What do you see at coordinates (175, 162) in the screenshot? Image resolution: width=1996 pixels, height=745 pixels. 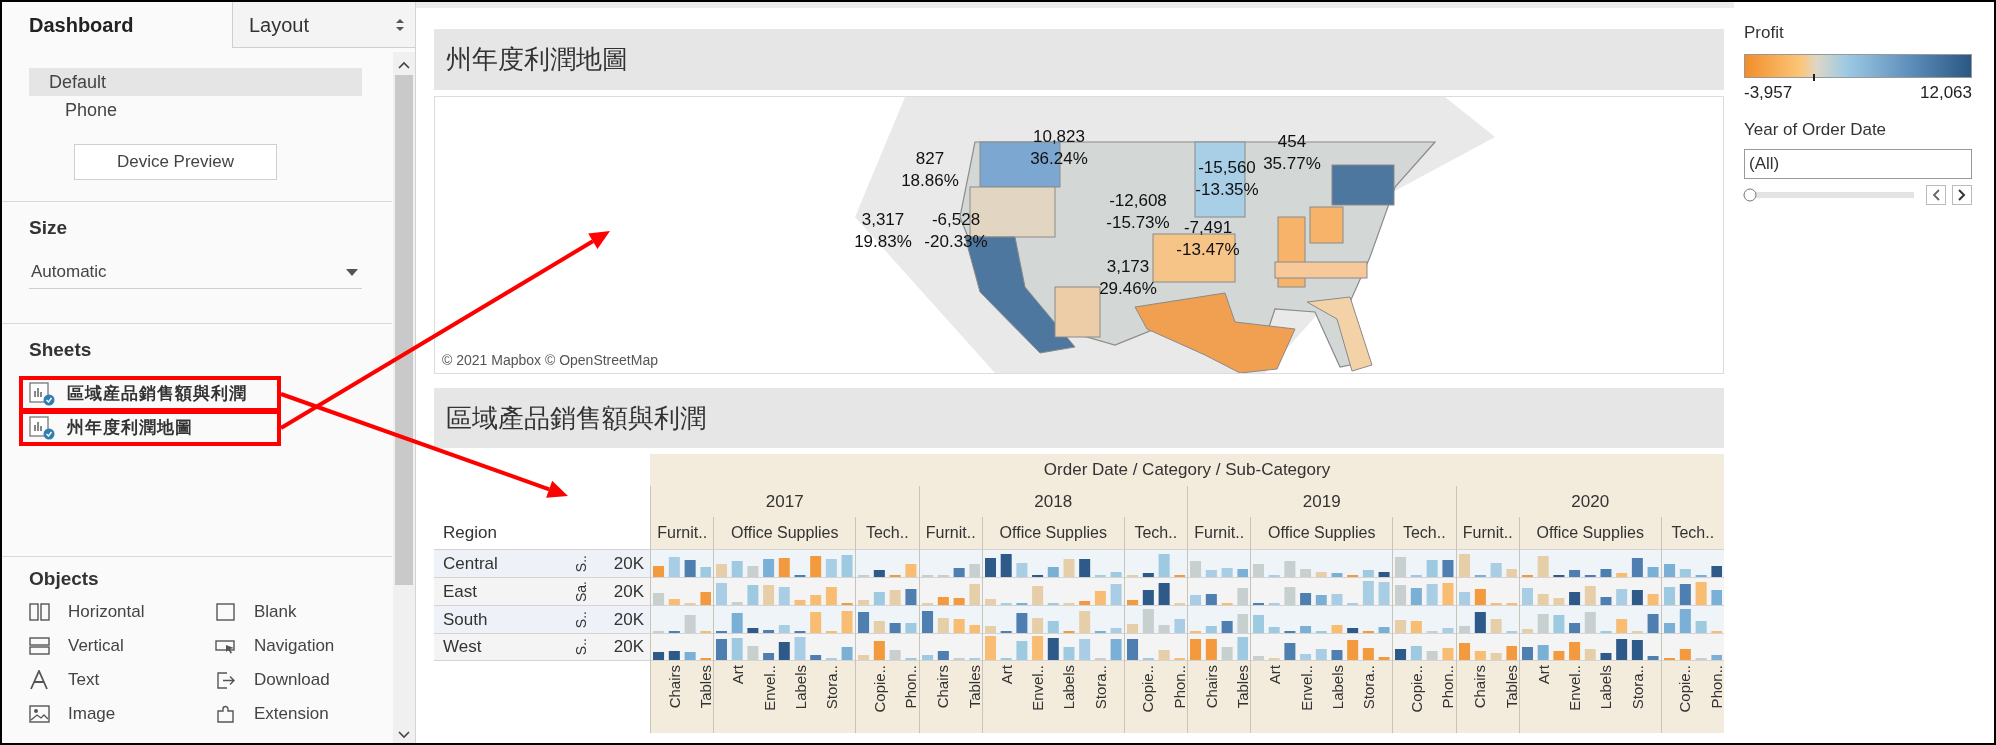 I see `device-preview-button: Device Preview` at bounding box center [175, 162].